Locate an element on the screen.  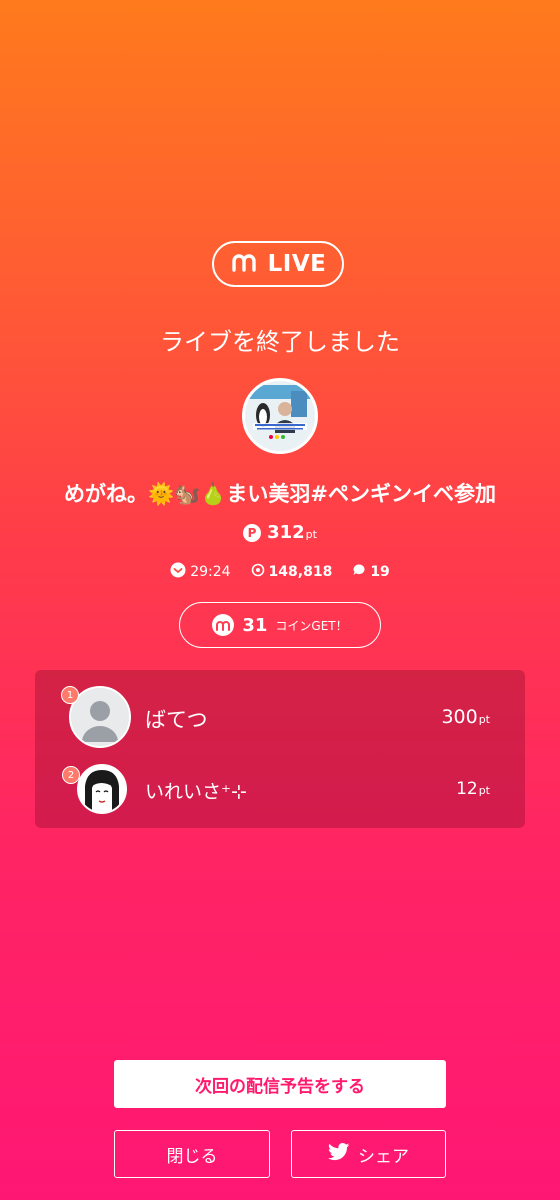
coins-value: 31 is located at coordinates (255, 625).